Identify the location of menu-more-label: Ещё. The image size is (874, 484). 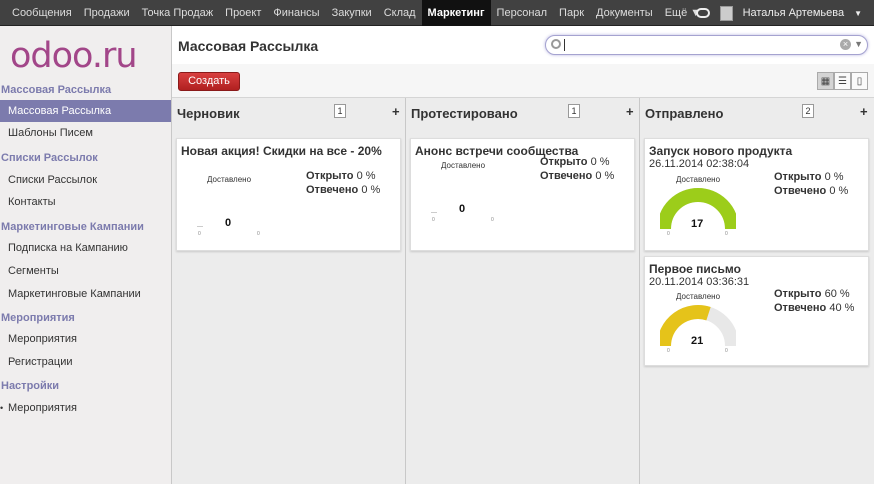
(676, 13).